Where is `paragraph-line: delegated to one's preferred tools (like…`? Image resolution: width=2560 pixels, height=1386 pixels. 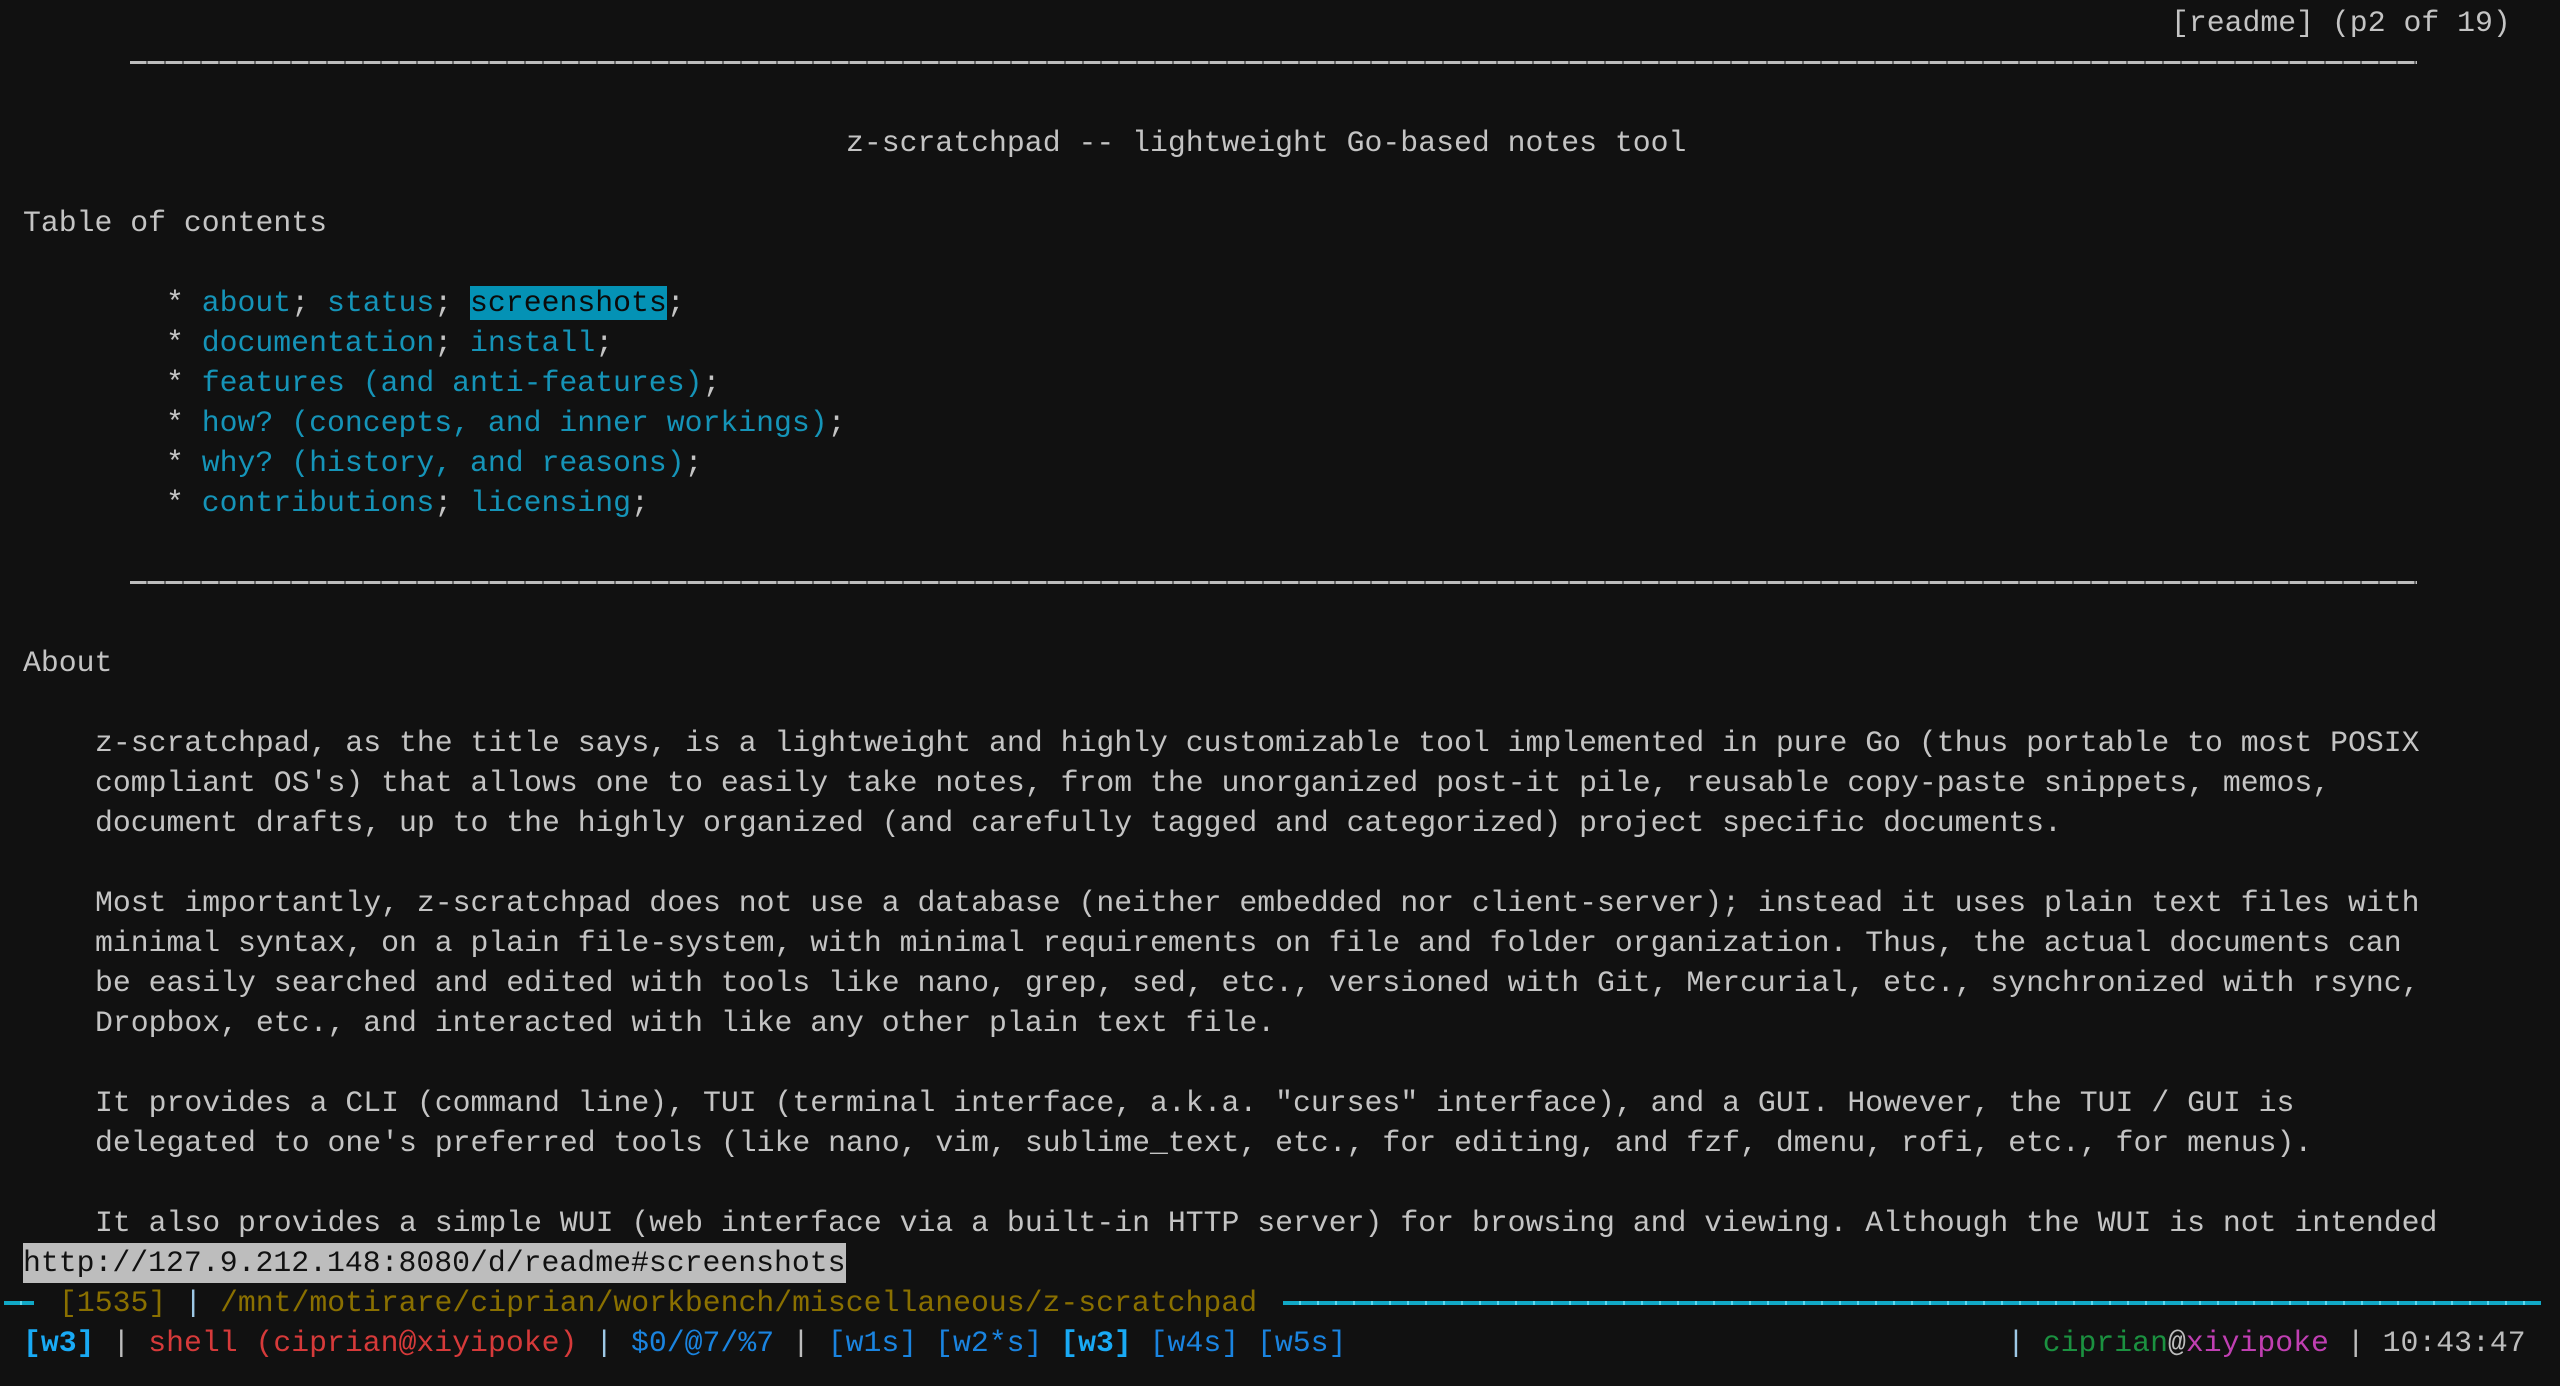
paragraph-line: delegated to one's preferred tools (like… is located at coordinates (1204, 1143).